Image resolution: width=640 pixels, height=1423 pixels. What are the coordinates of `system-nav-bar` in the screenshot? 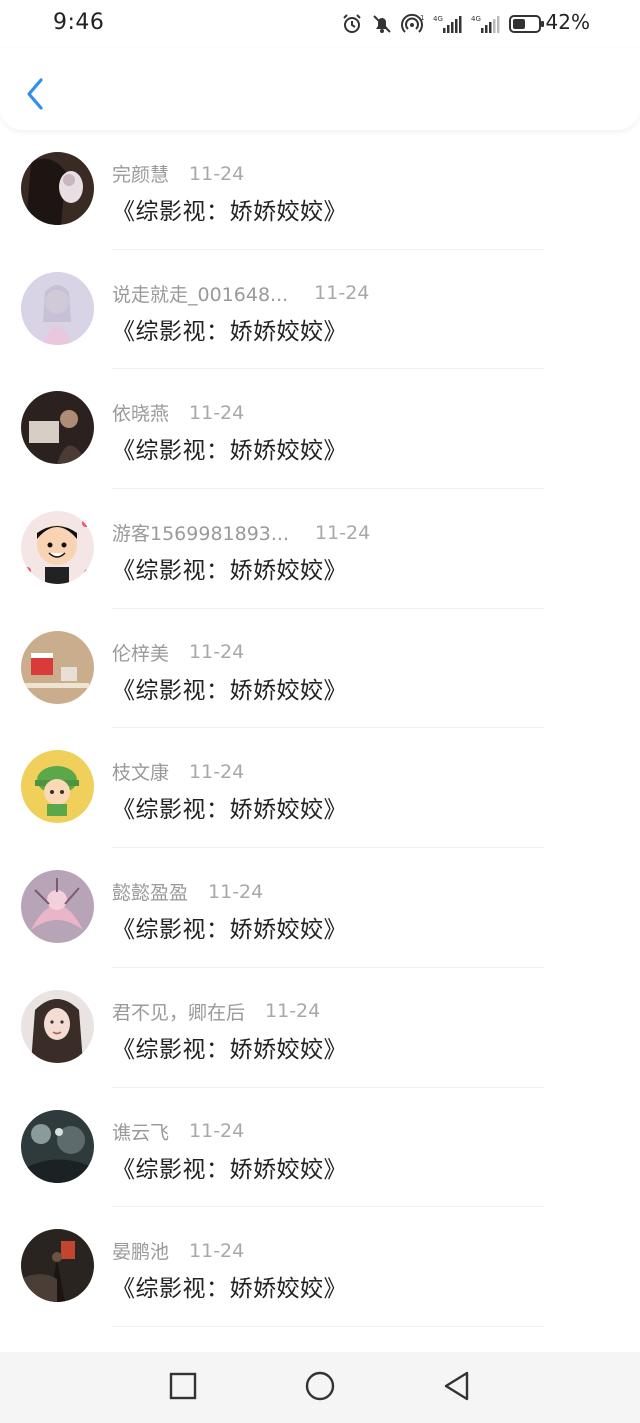 It's located at (320, 1387).